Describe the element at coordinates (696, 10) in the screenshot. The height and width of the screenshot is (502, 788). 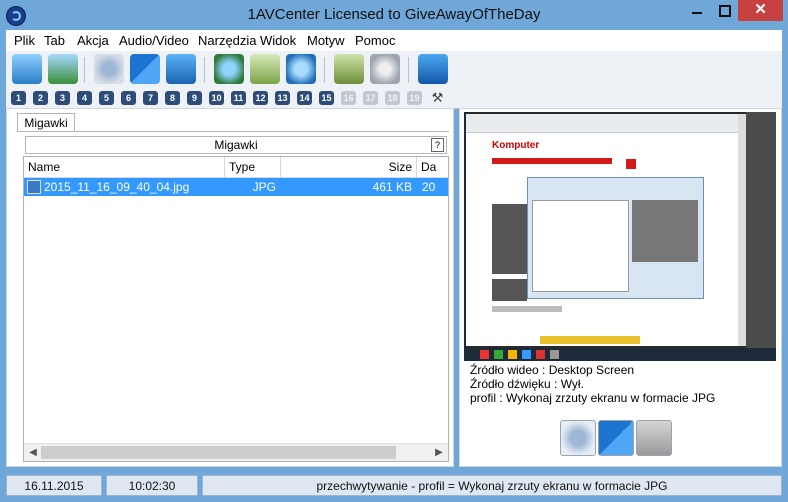
I see `minimize-button` at that location.